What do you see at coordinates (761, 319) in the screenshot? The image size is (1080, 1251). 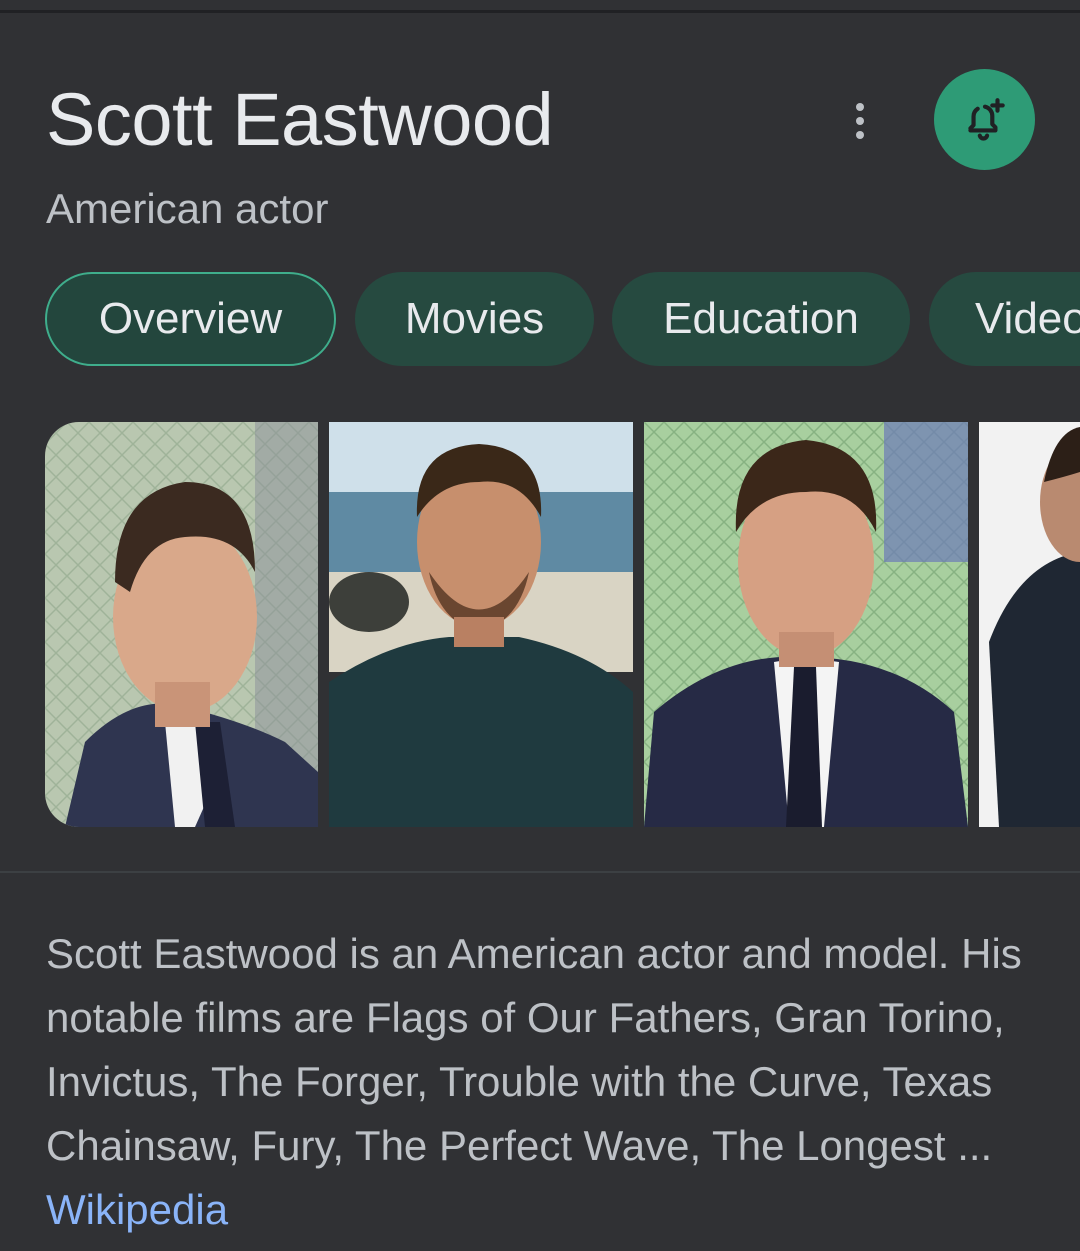 I see `tab-education: Education` at bounding box center [761, 319].